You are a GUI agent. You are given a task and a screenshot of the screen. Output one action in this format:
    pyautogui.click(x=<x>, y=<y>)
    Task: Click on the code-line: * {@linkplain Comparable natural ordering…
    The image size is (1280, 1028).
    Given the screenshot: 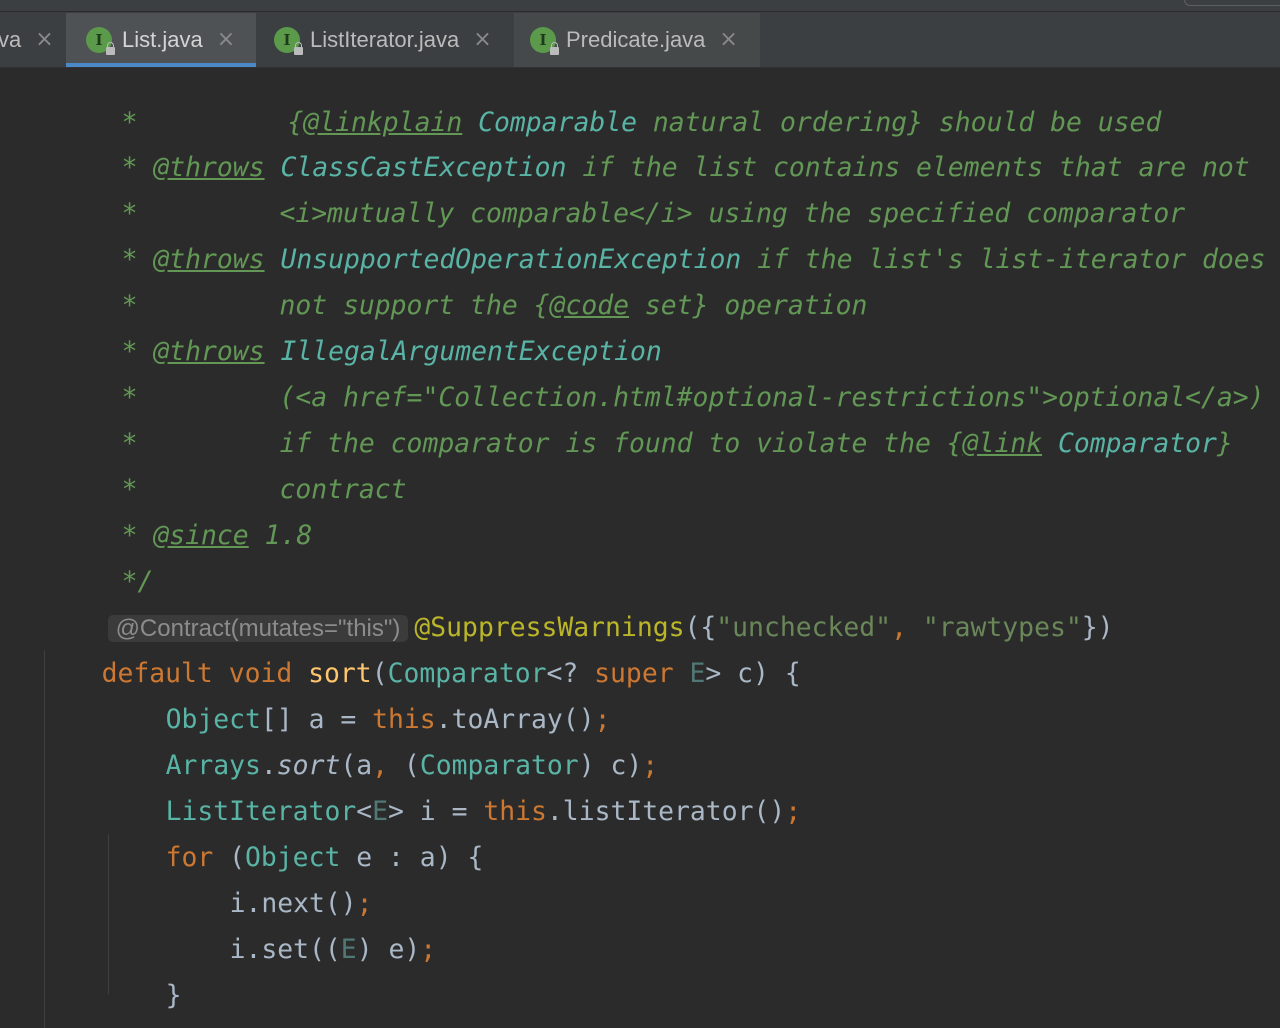 What is the action you would take?
    pyautogui.click(x=610, y=103)
    